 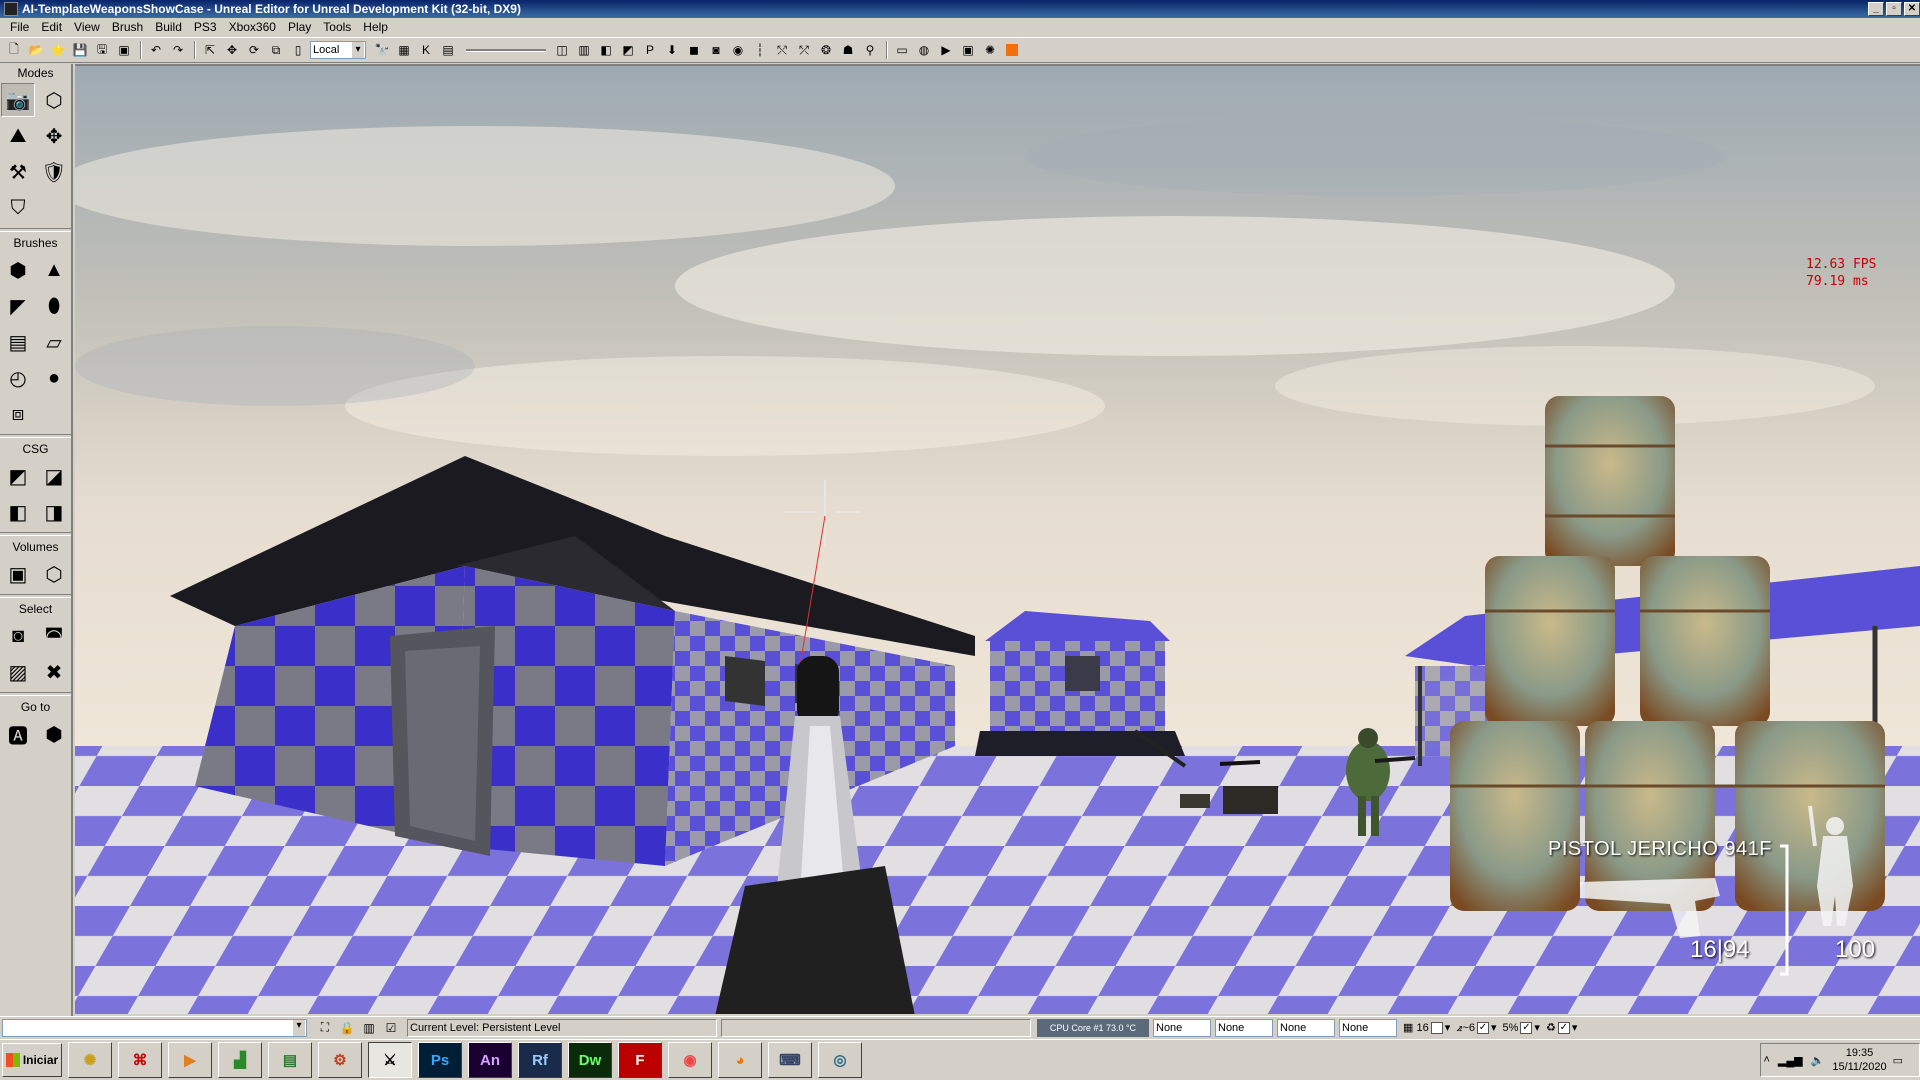 I want to click on sheet-brush-icon: ▱, so click(x=54, y=342).